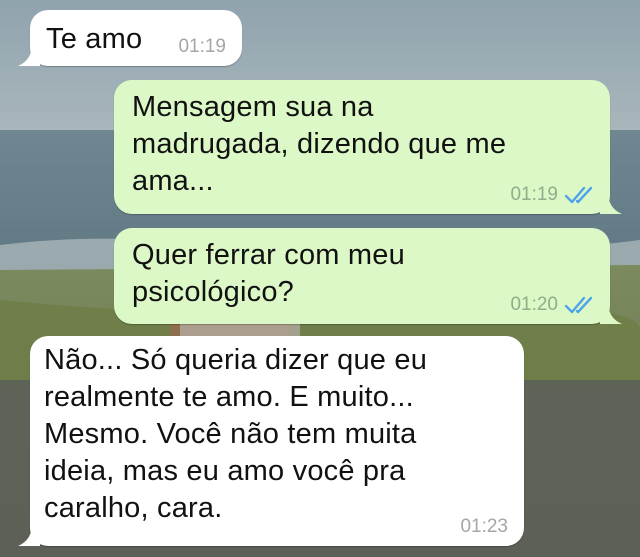 This screenshot has width=640, height=557. Describe the element at coordinates (130, 38) in the screenshot. I see `message-bubble-incoming: Te amo 01:19` at that location.